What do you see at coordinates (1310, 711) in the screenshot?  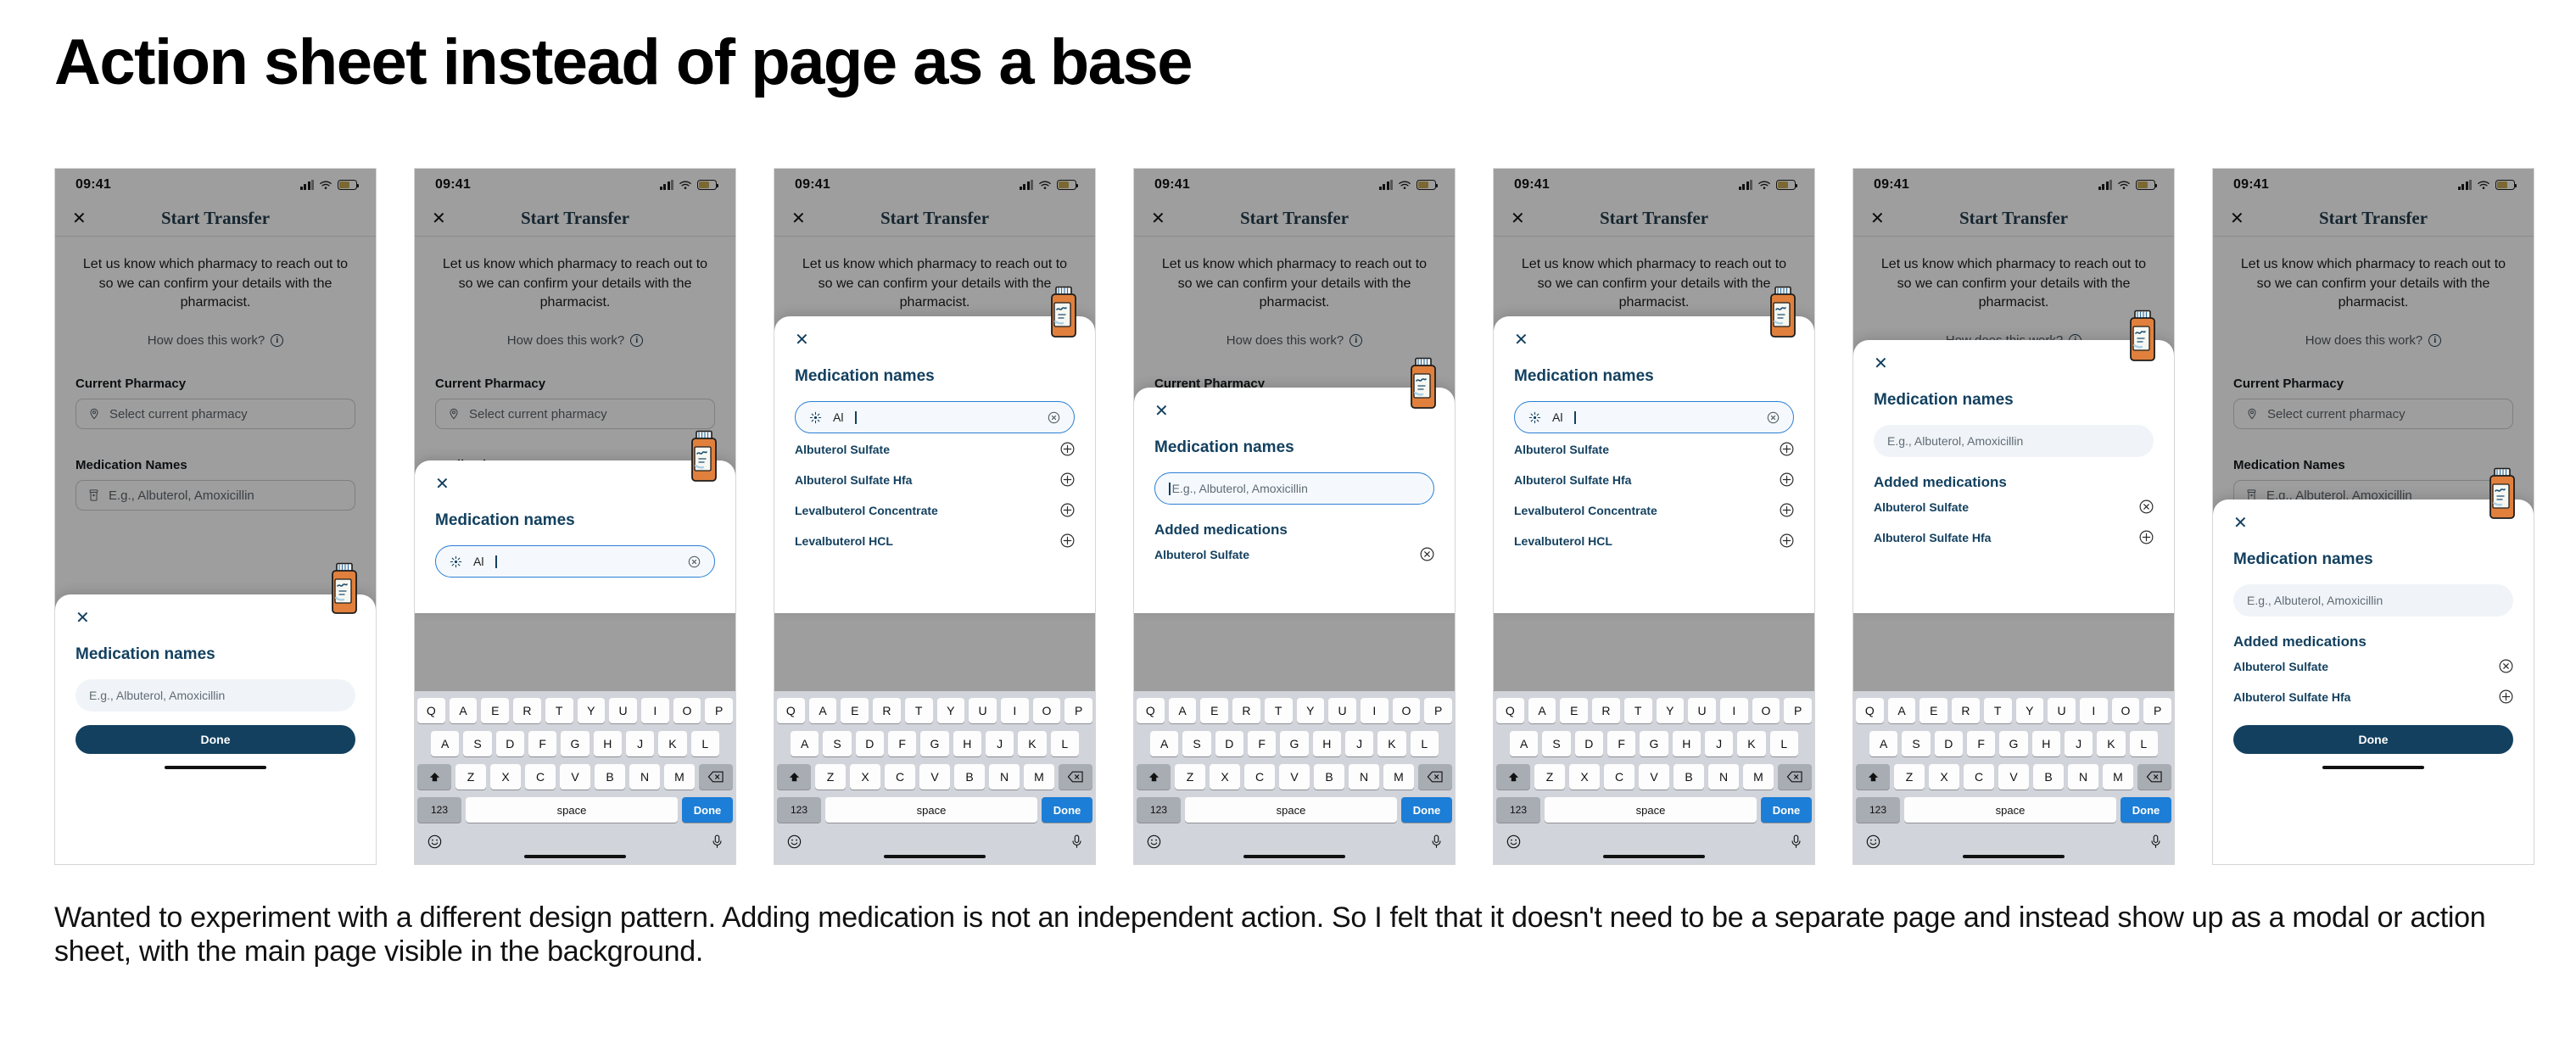 I see `key-y: Y` at bounding box center [1310, 711].